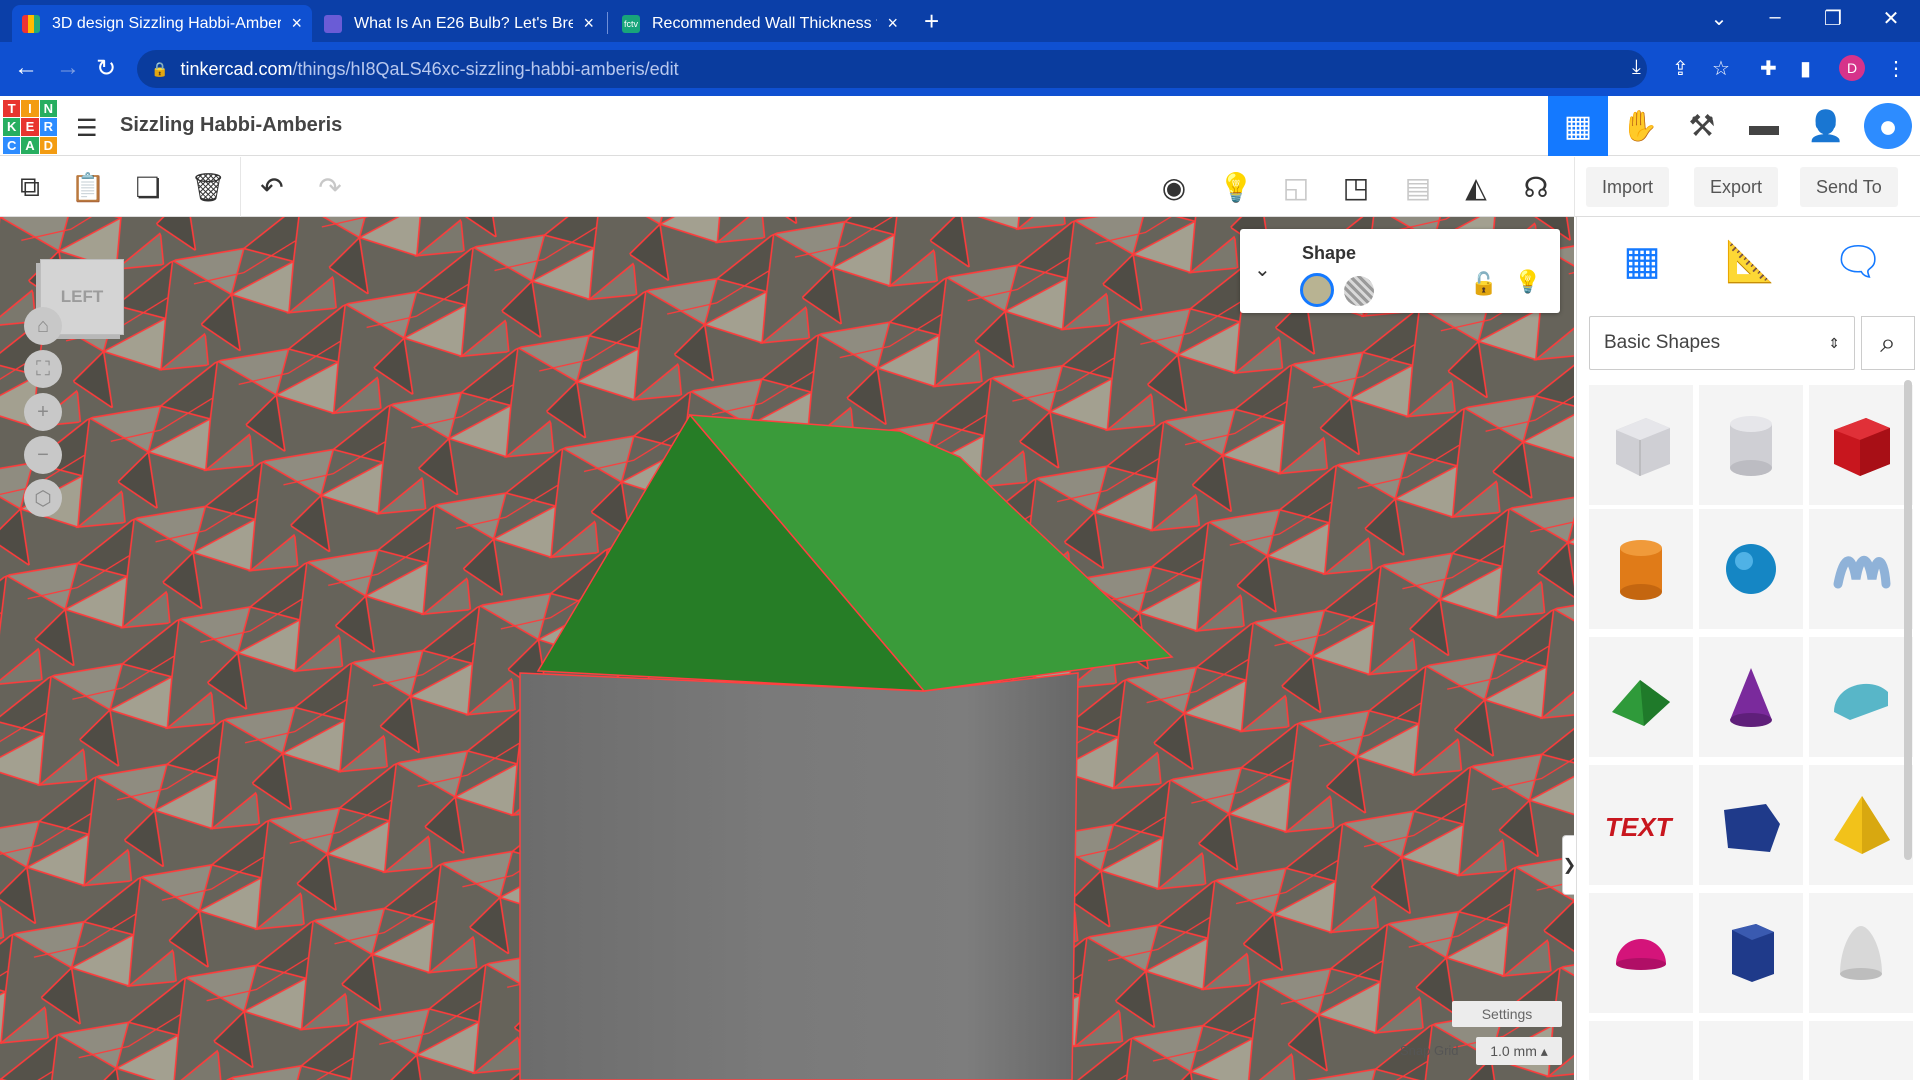 This screenshot has width=1920, height=1080. What do you see at coordinates (1751, 953) in the screenshot?
I see `hexagonal-prism-icon` at bounding box center [1751, 953].